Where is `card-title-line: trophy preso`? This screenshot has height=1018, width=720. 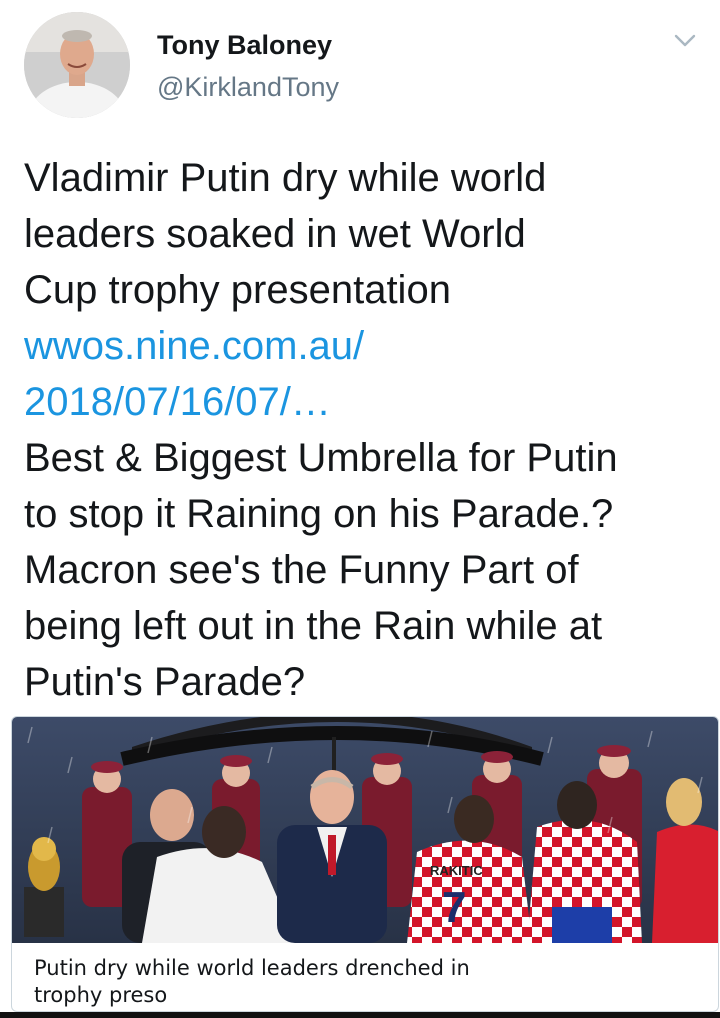
card-title-line: trophy preso is located at coordinates (101, 995).